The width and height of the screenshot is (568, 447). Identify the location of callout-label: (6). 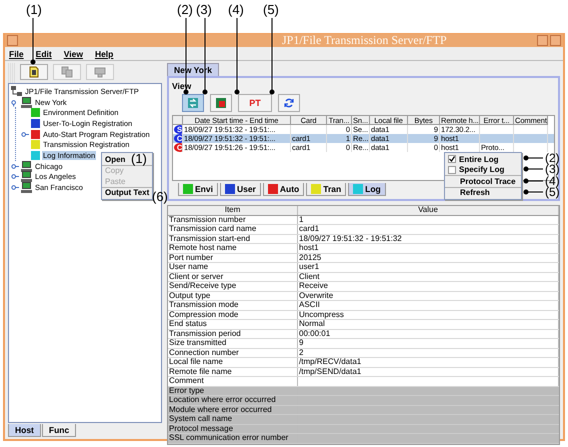
(160, 197).